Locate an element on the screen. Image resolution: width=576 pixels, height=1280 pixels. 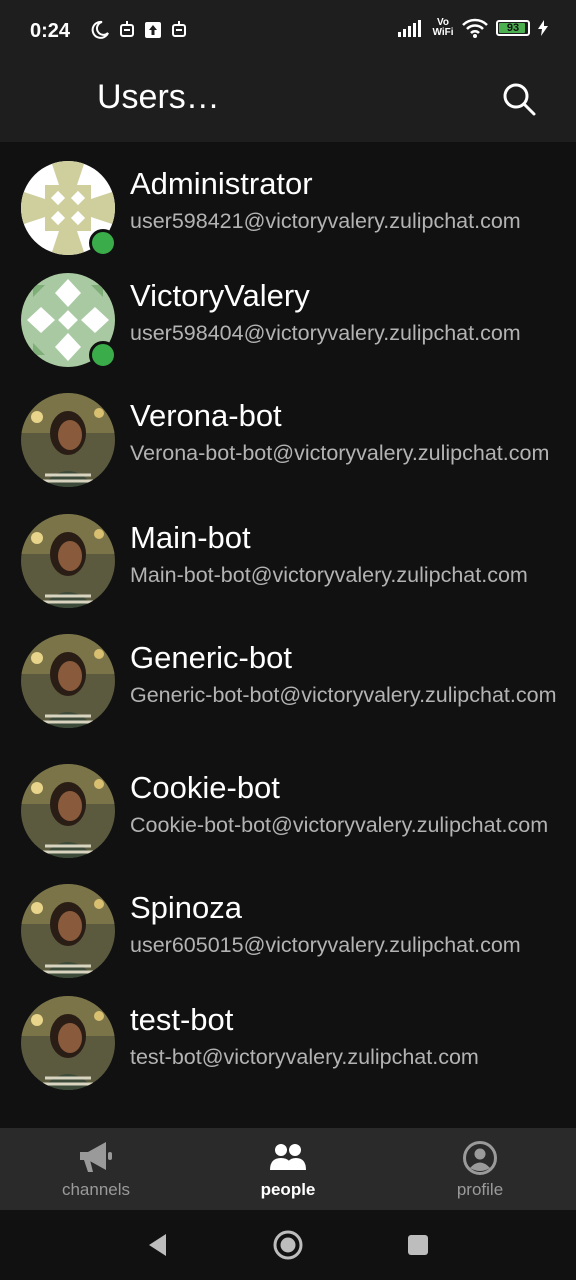
tab-label: channels is located at coordinates (96, 1189).